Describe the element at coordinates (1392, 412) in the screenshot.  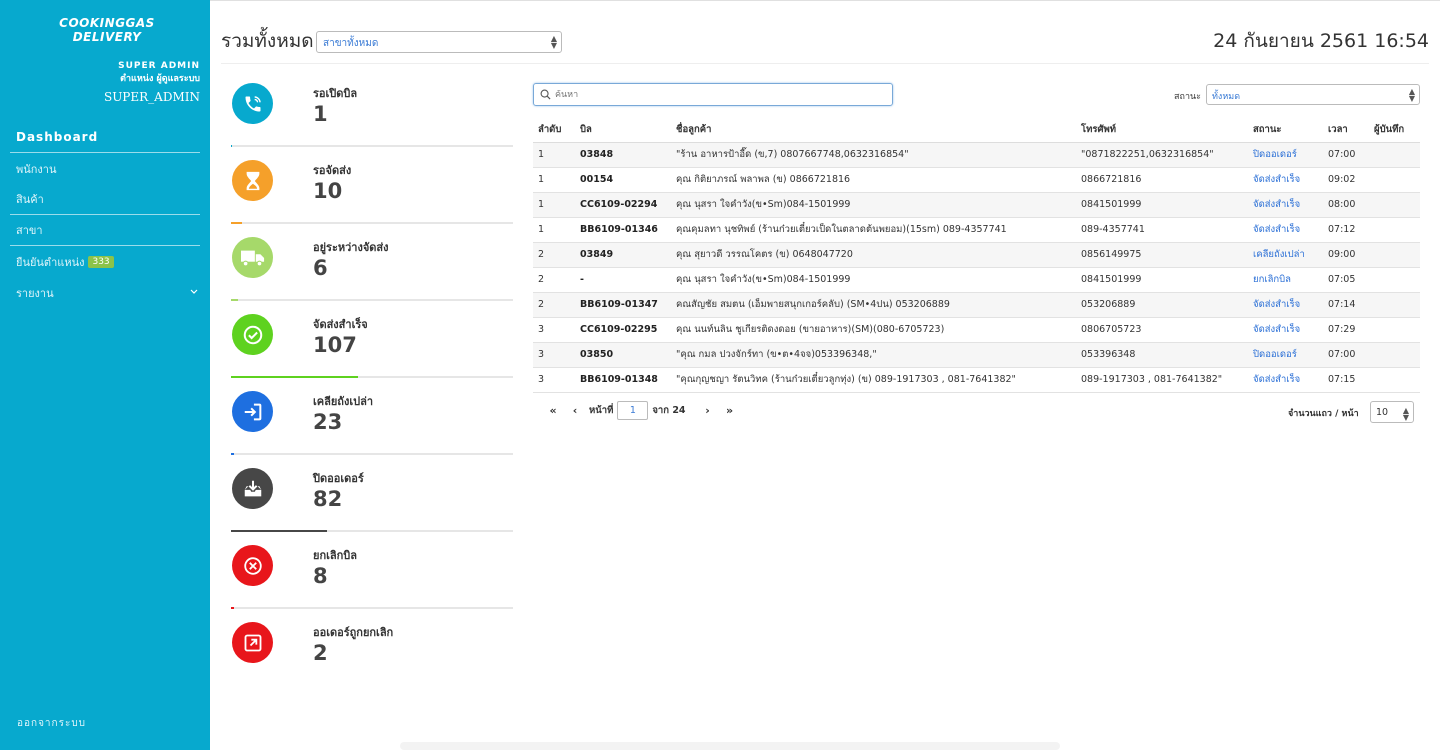
I see `rows-per-page-select: 10 ▲ ▼` at that location.